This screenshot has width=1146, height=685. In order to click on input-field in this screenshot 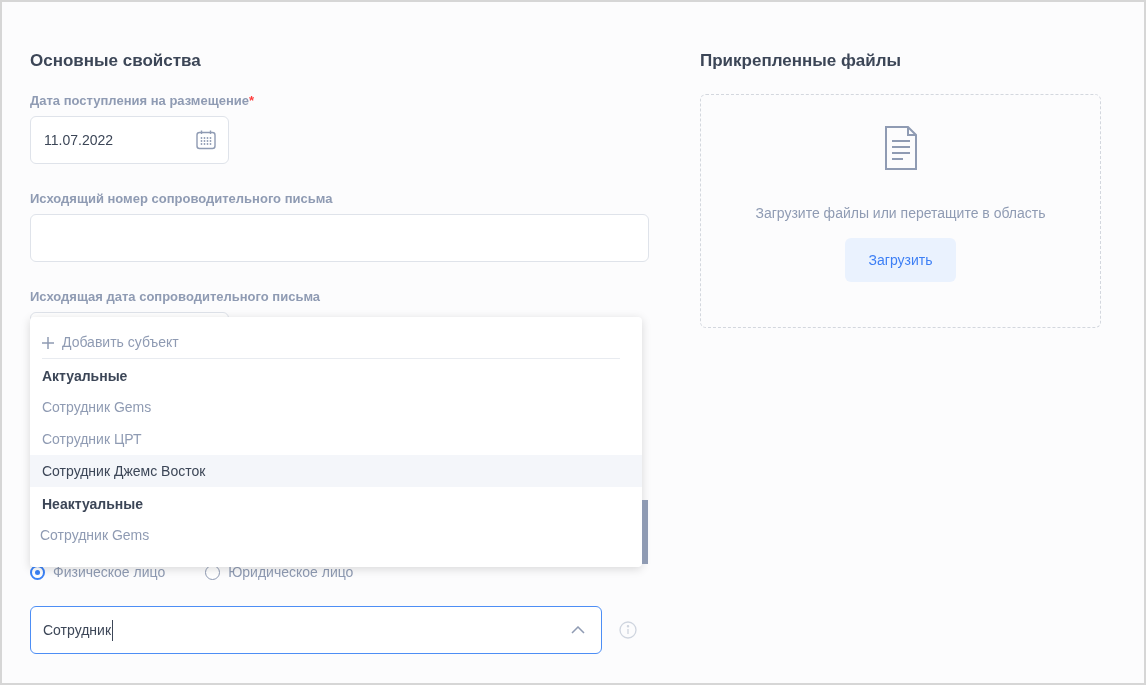, I will do `click(339, 238)`.